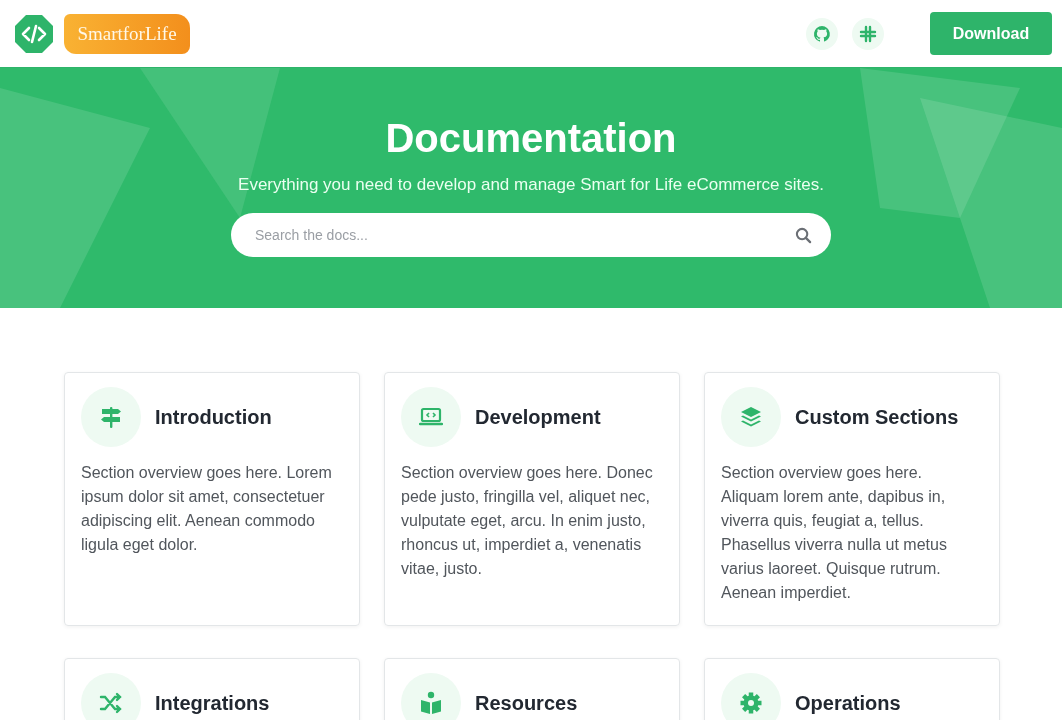  What do you see at coordinates (526, 703) in the screenshot?
I see `section-title: Resources` at bounding box center [526, 703].